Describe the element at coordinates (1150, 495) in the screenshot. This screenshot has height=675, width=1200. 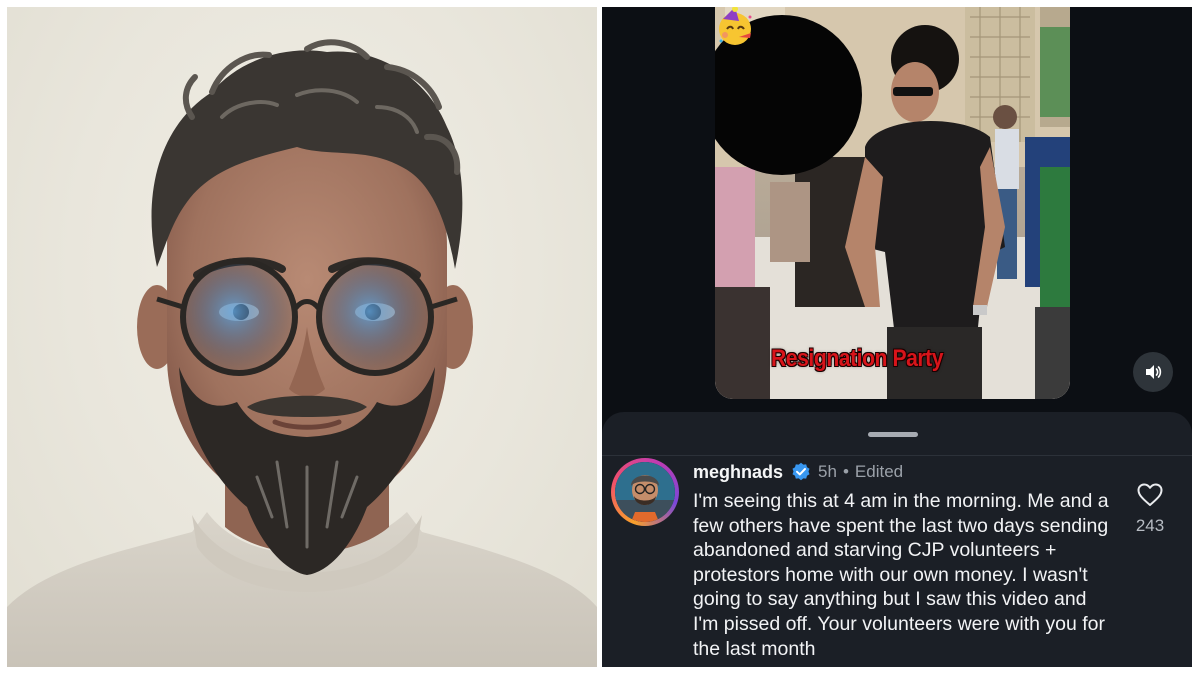
I see `heart-outline-icon` at that location.